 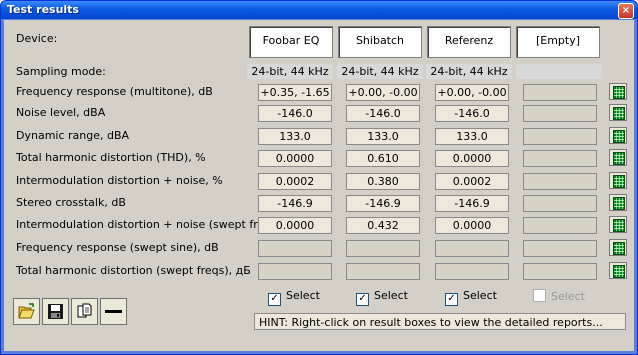 I want to click on device-box-1: Foobar EQ, so click(x=291, y=42).